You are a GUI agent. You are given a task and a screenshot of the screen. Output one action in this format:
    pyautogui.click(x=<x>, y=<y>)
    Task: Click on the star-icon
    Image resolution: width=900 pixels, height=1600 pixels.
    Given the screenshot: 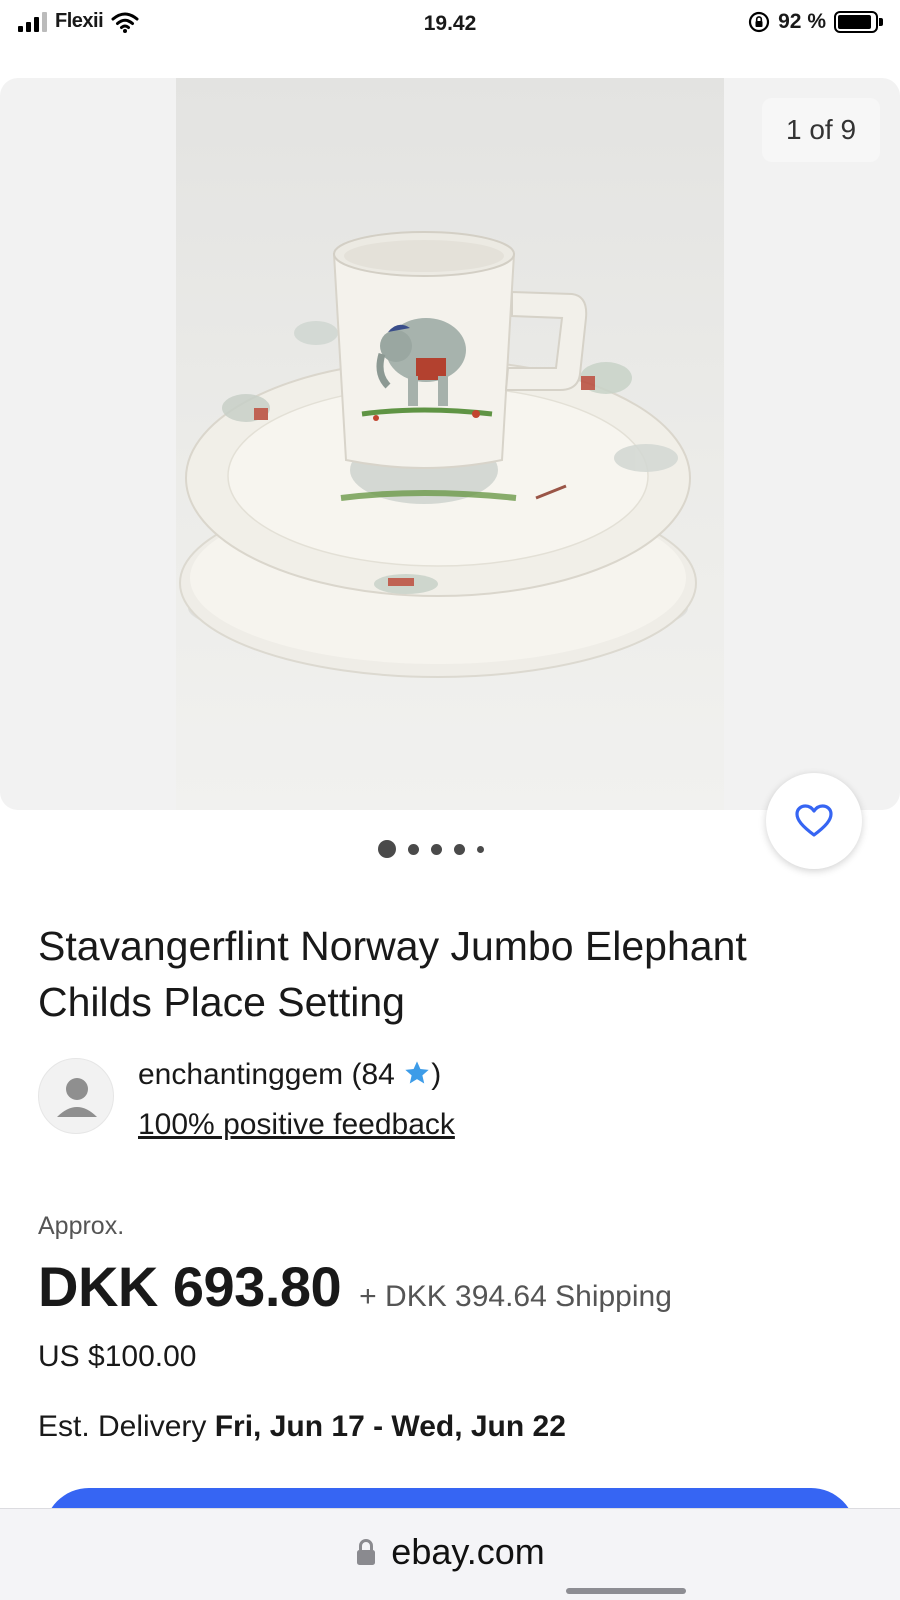 What is the action you would take?
    pyautogui.click(x=417, y=1072)
    